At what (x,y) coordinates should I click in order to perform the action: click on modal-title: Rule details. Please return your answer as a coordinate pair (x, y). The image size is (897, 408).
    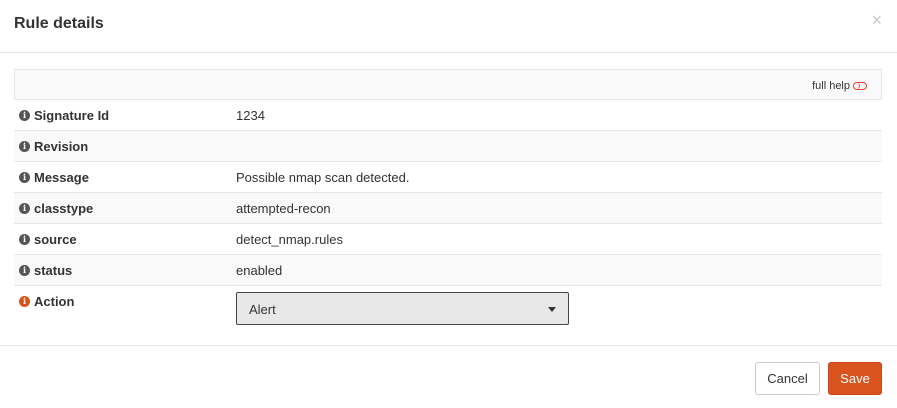
    Looking at the image, I should click on (59, 23).